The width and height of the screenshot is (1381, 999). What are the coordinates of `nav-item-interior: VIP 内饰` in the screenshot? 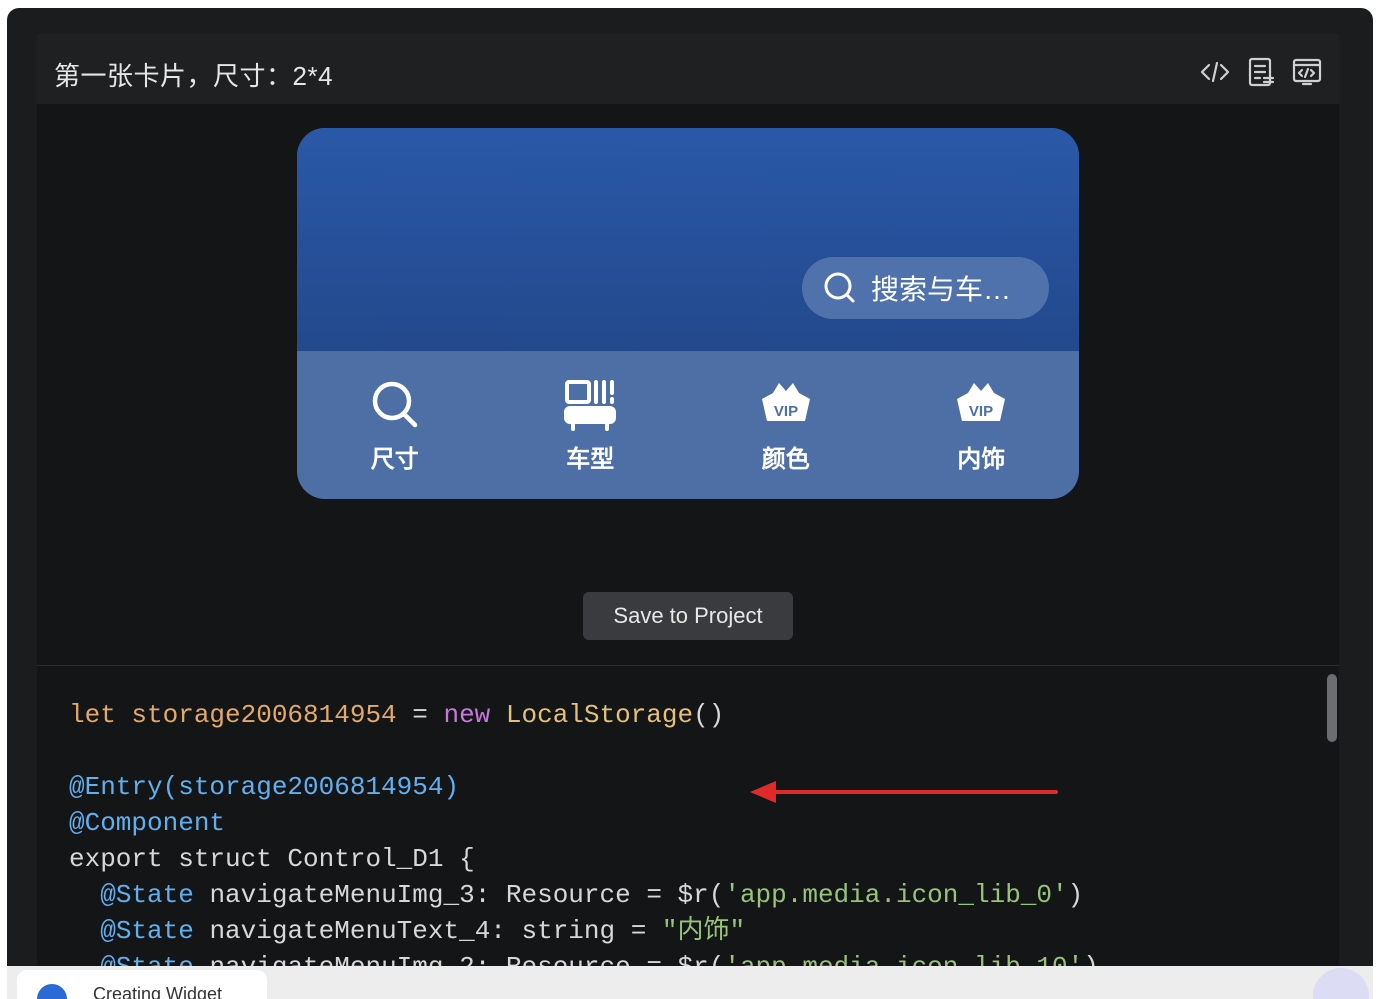 It's located at (982, 425).